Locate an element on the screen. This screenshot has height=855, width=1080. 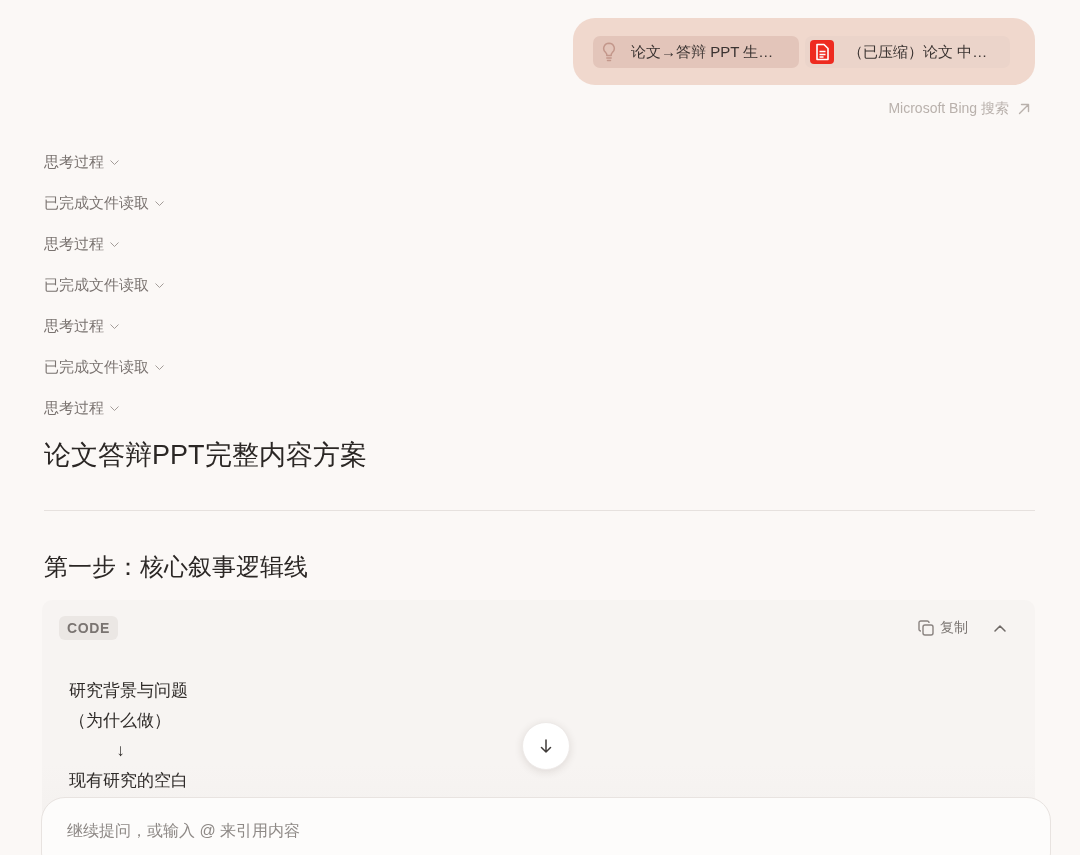
lightbulb-icon is located at coordinates (609, 52).